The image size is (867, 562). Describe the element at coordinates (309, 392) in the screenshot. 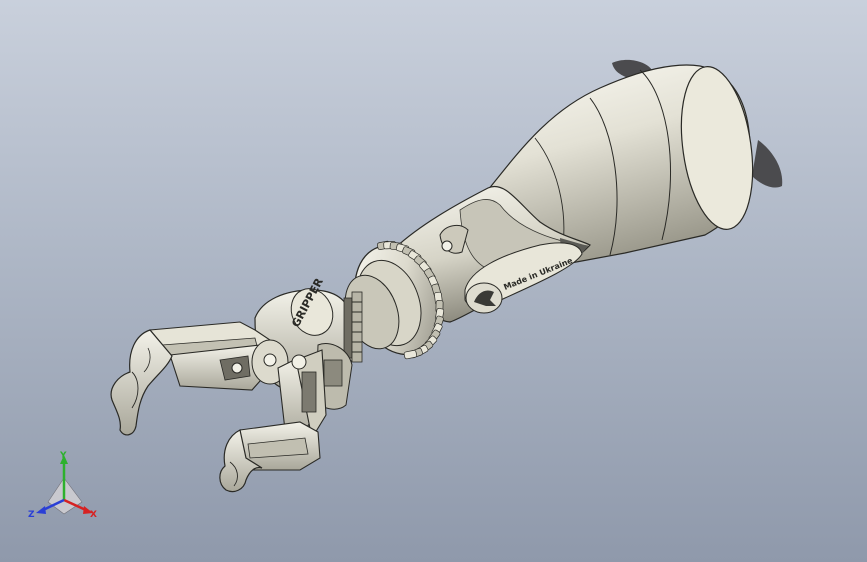

I see `link-slot` at that location.